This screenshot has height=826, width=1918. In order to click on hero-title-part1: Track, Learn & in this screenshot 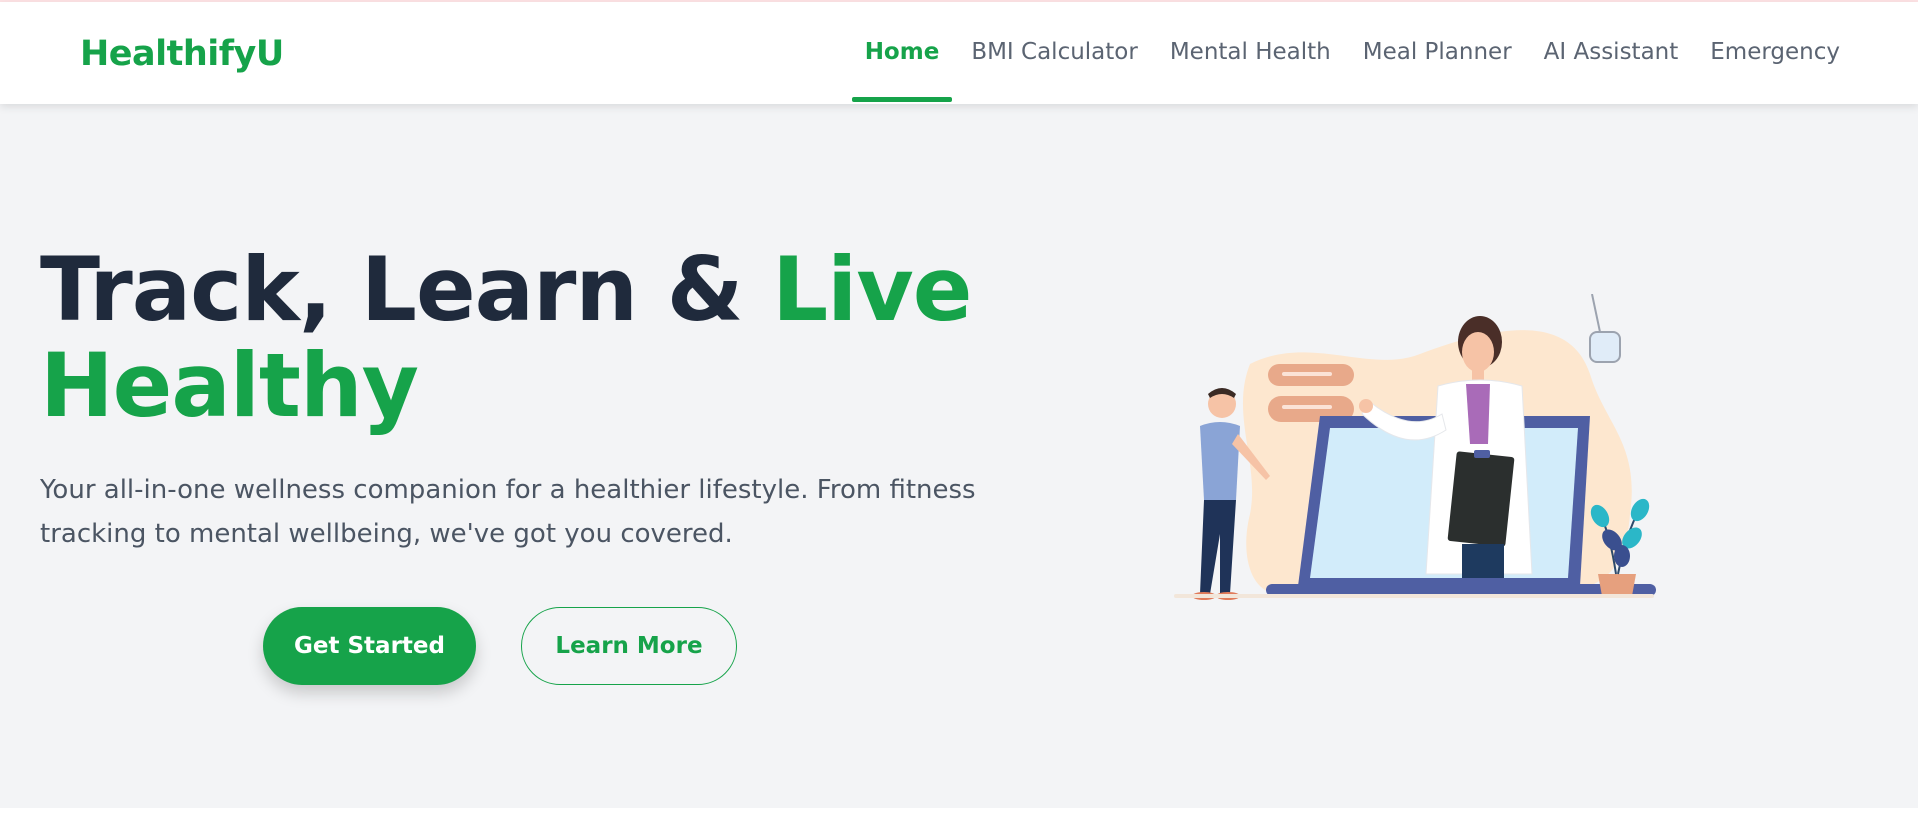, I will do `click(406, 289)`.